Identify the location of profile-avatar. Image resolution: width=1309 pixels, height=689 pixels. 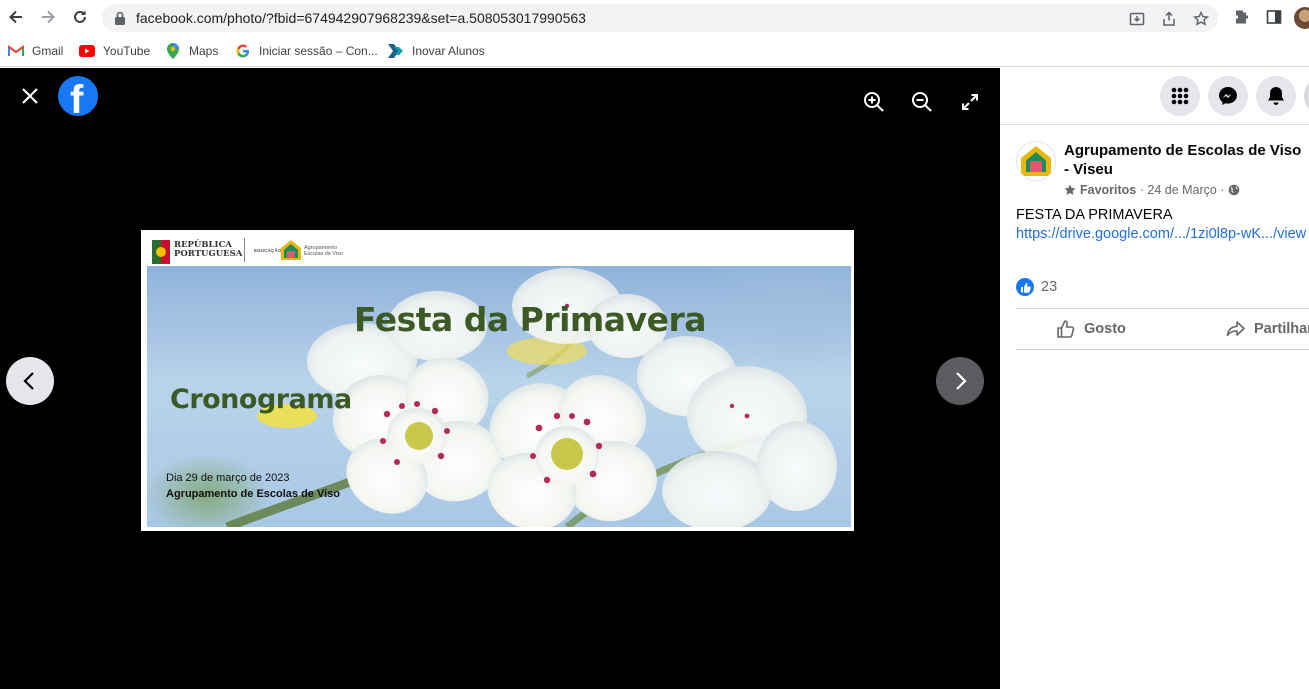
(1301, 18).